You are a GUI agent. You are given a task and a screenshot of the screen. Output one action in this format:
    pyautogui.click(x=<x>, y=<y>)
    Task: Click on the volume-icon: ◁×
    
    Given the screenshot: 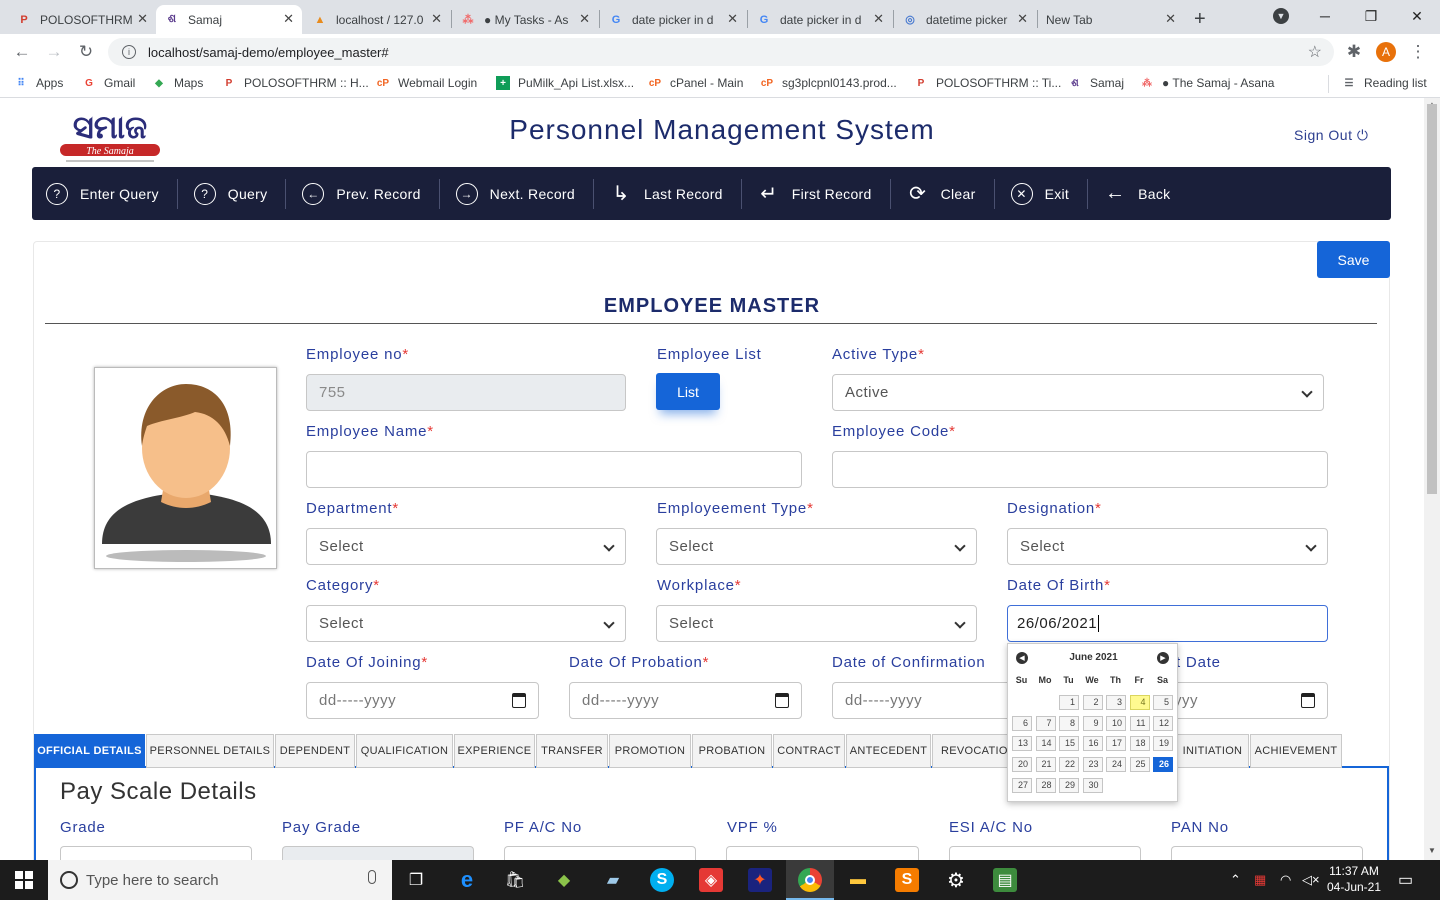 What is the action you would take?
    pyautogui.click(x=1311, y=880)
    